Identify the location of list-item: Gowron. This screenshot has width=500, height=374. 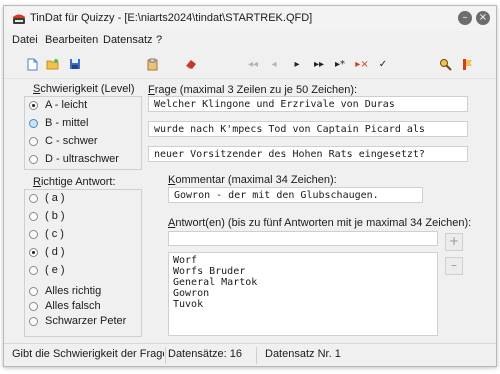
(303, 293).